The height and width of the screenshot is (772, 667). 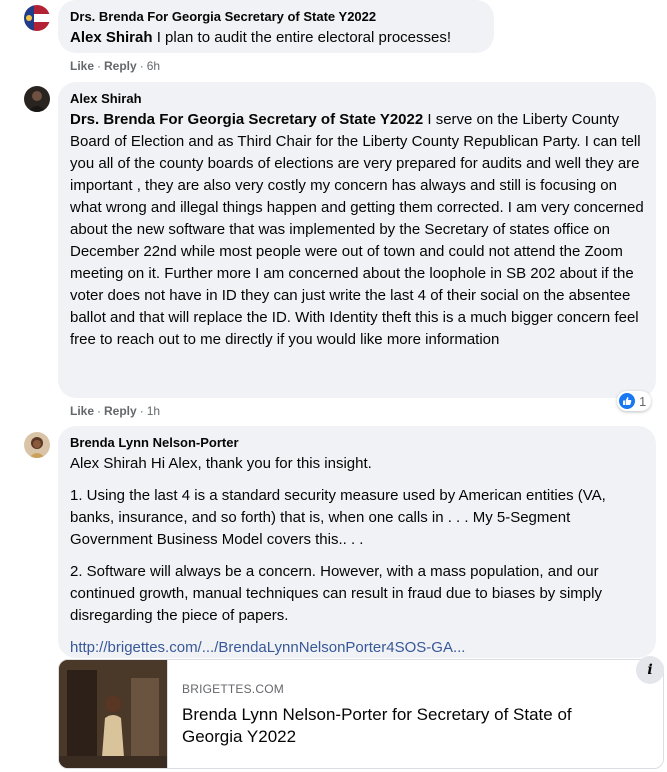 I want to click on alex-avatar, so click(x=37, y=99).